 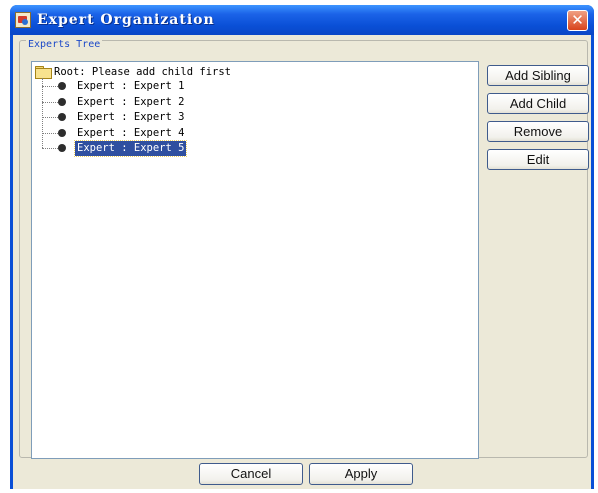 What do you see at coordinates (131, 102) in the screenshot?
I see `tree-item-label: Expert : Expert 2` at bounding box center [131, 102].